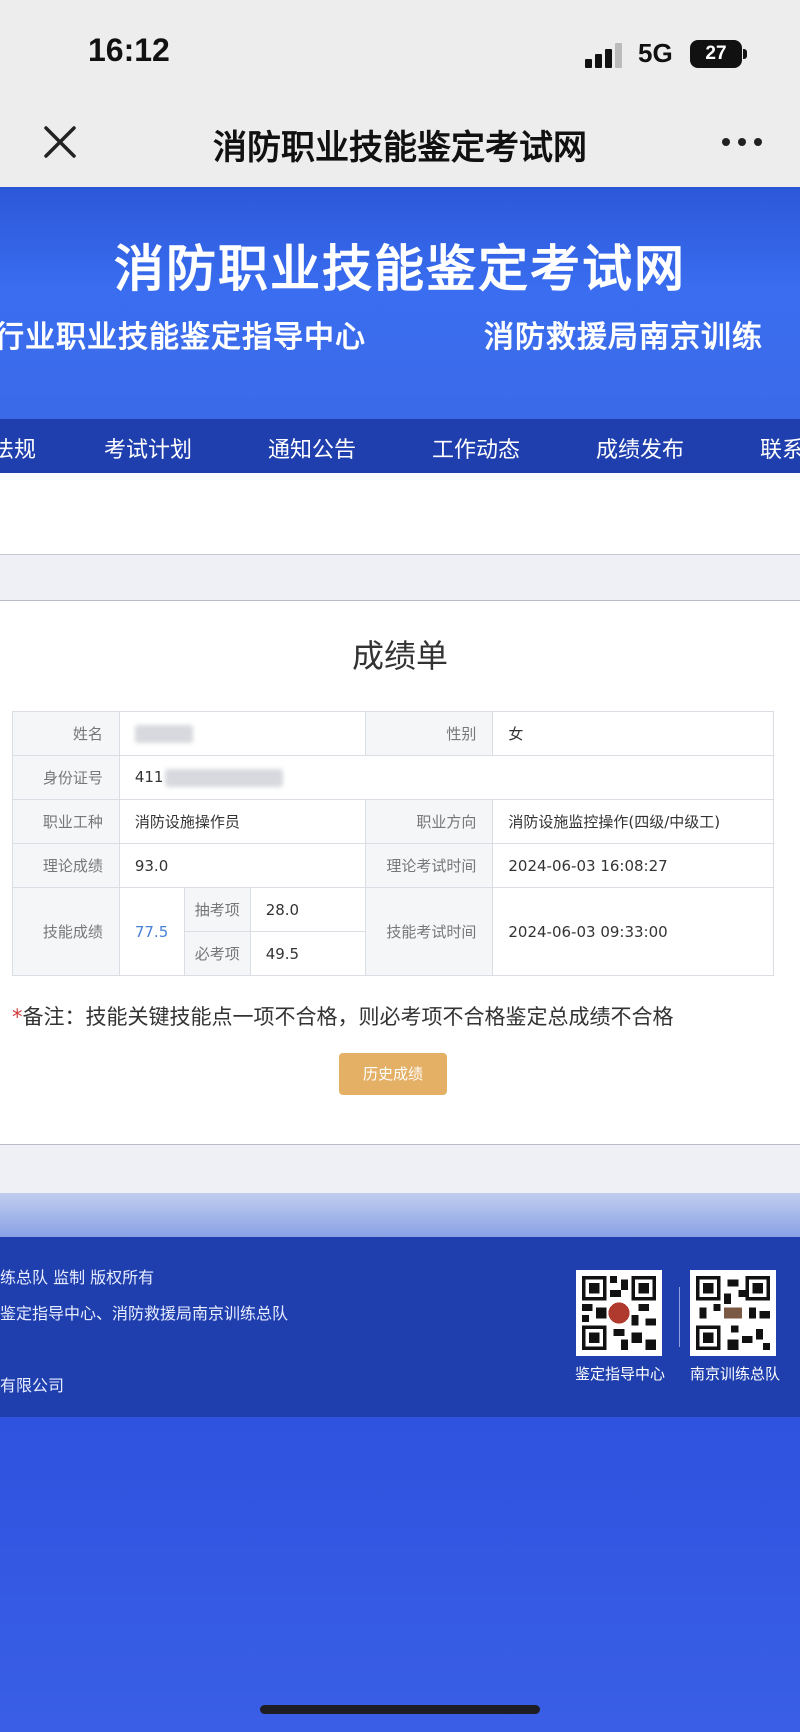 The width and height of the screenshot is (800, 1732). Describe the element at coordinates (393, 1074) in the screenshot. I see `history-scores-button: 历史成绩` at that location.